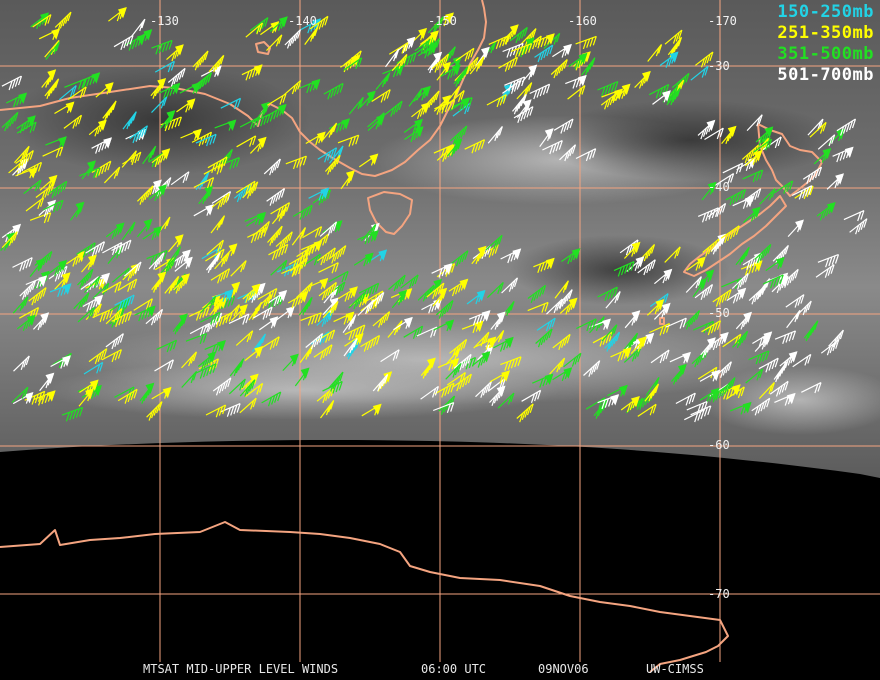  Describe the element at coordinates (825, 75) in the screenshot. I see `legend-item-501-700: 501-700mb` at that location.